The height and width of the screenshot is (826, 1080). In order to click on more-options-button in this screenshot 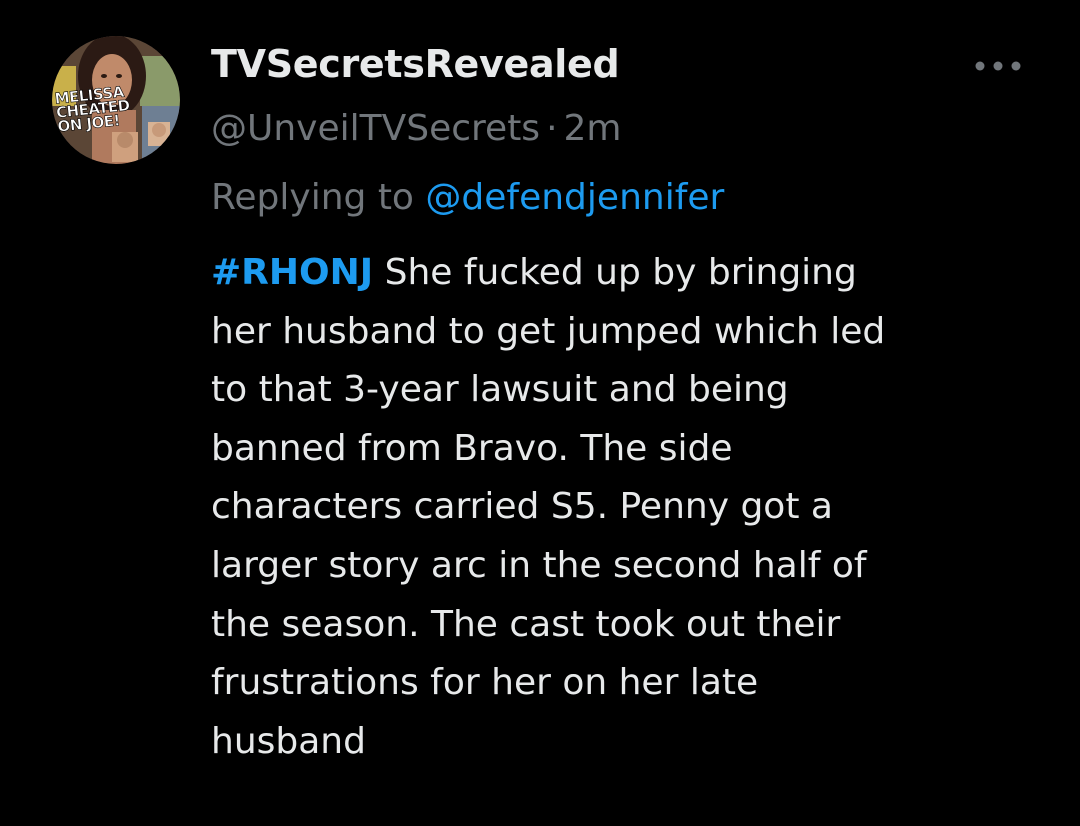, I will do `click(998, 66)`.